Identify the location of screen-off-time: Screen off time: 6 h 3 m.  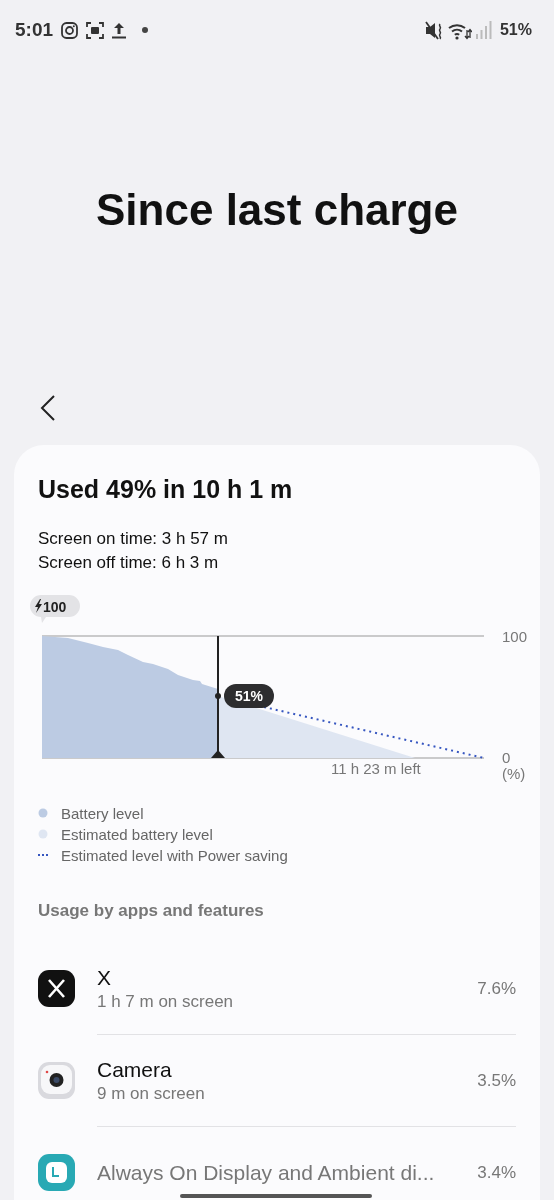
(129, 562).